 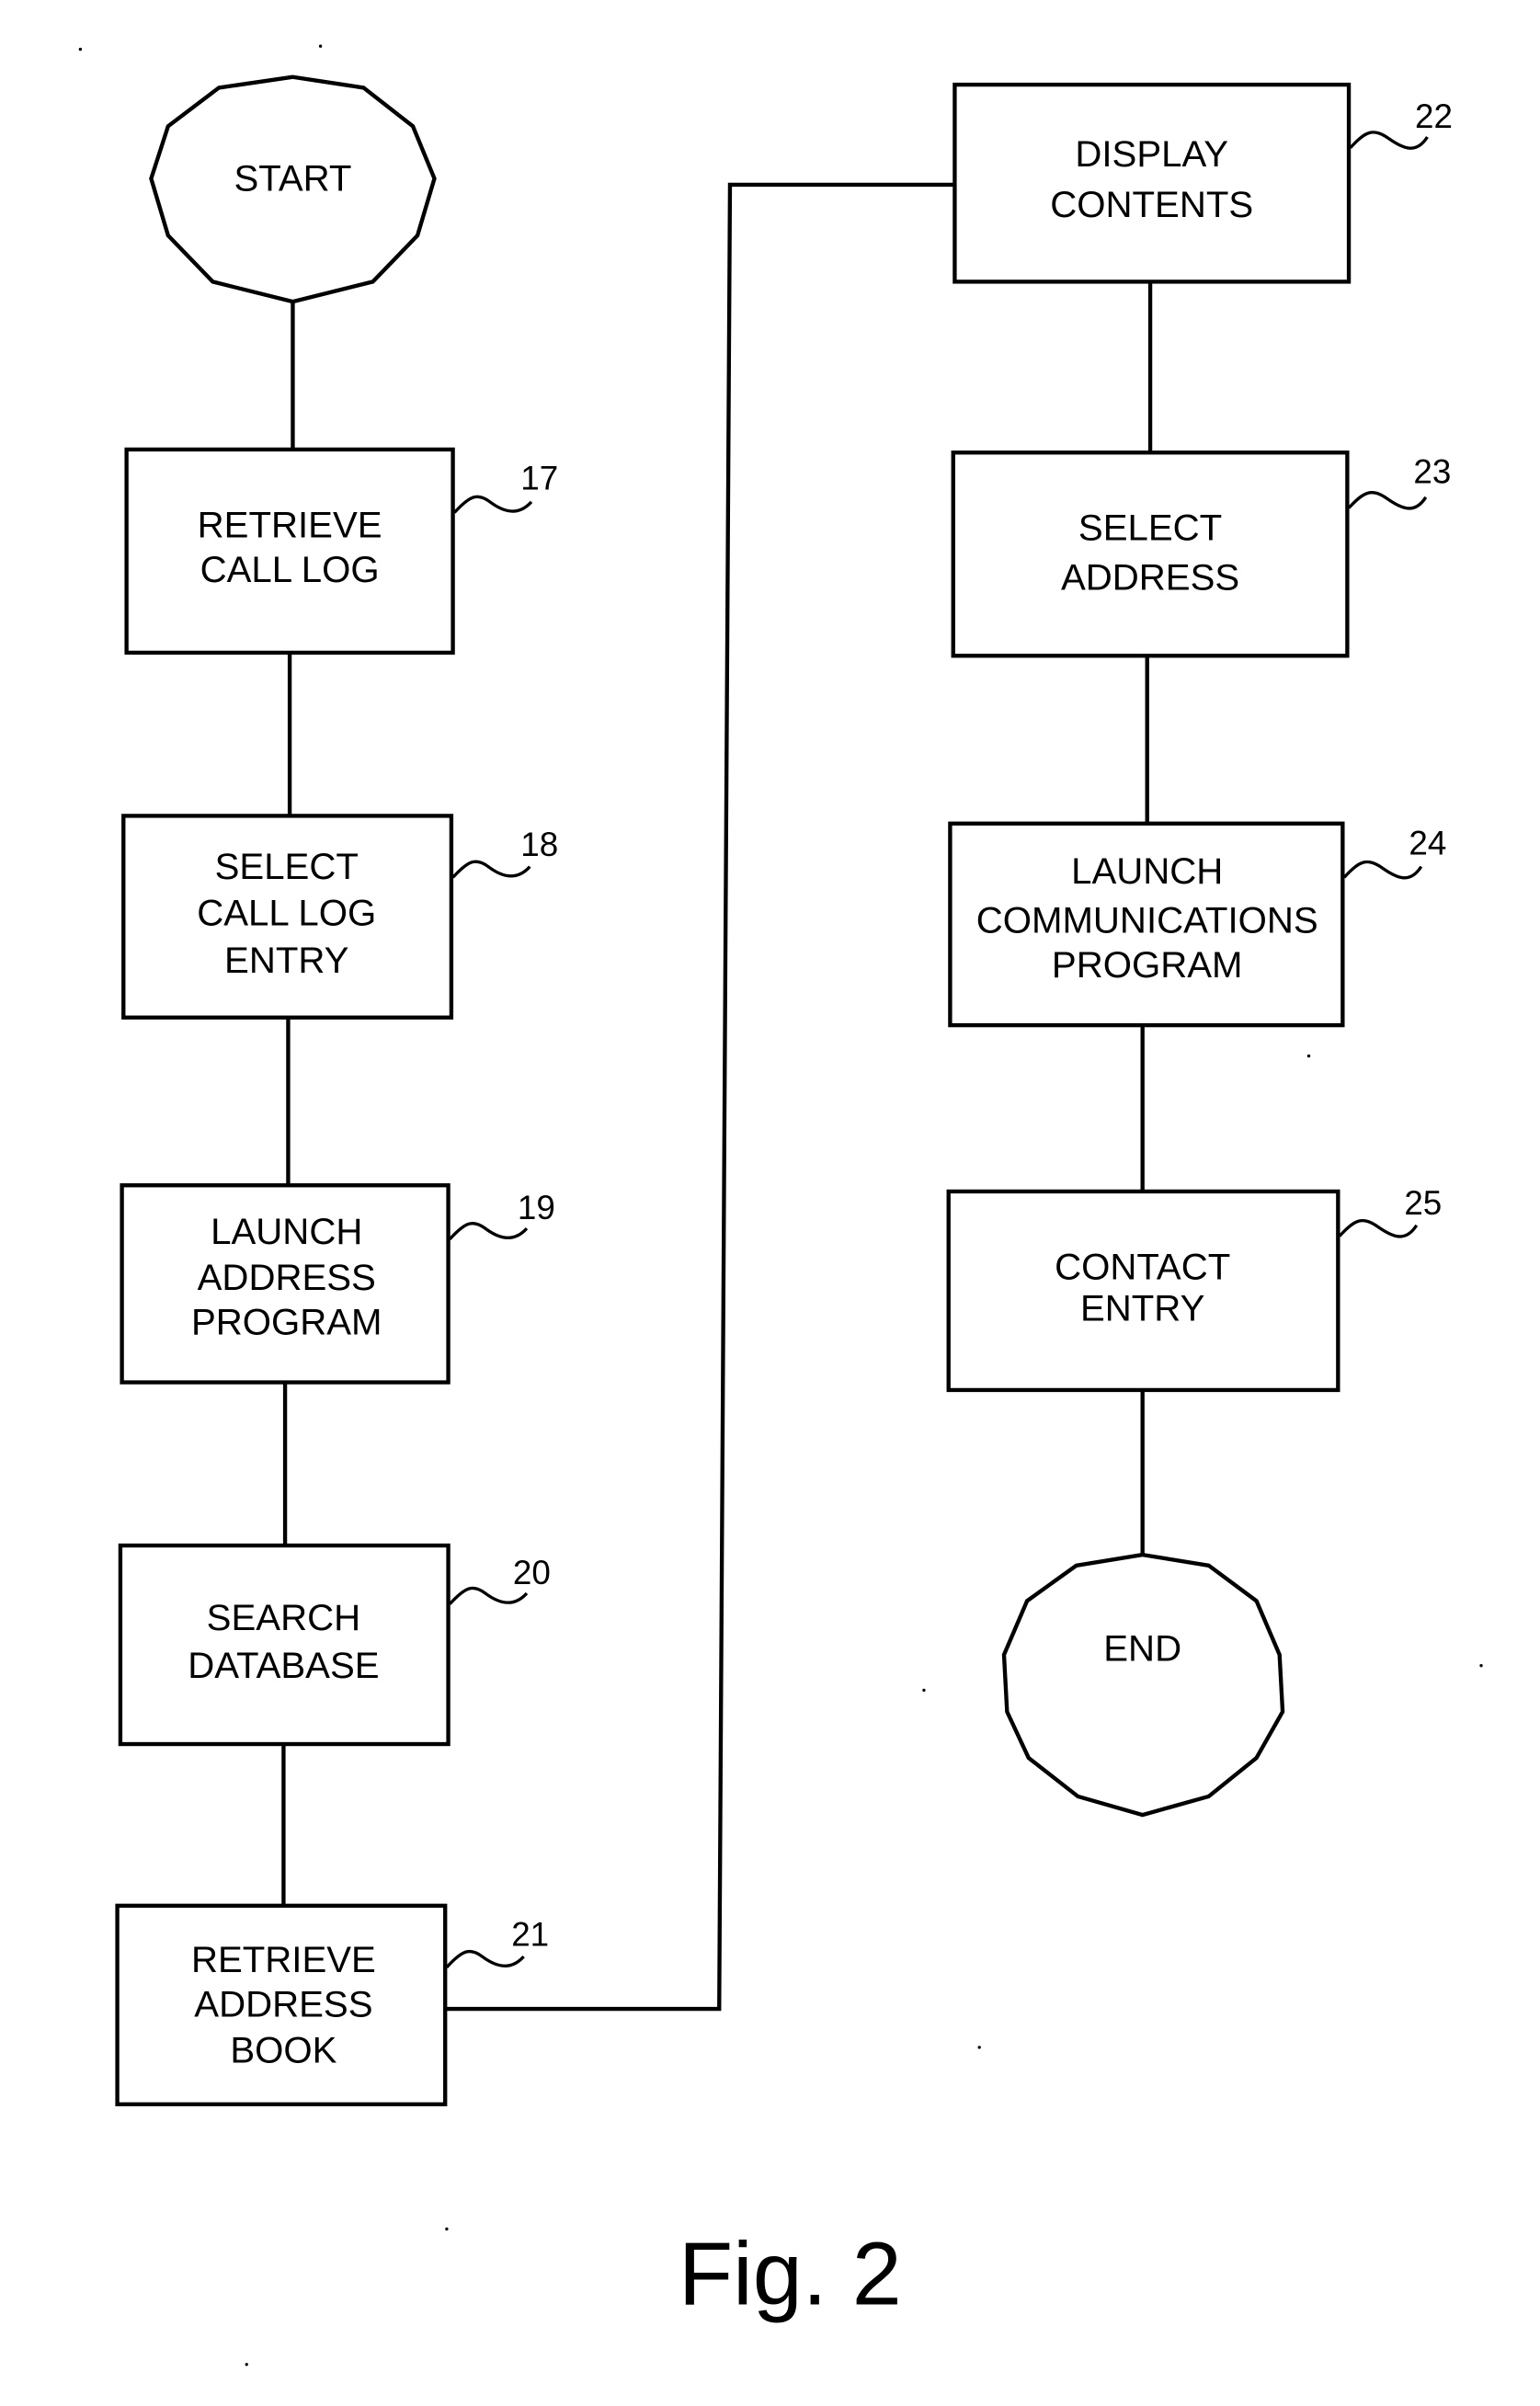 What do you see at coordinates (536, 1207) in the screenshot?
I see `reference-number: 19` at bounding box center [536, 1207].